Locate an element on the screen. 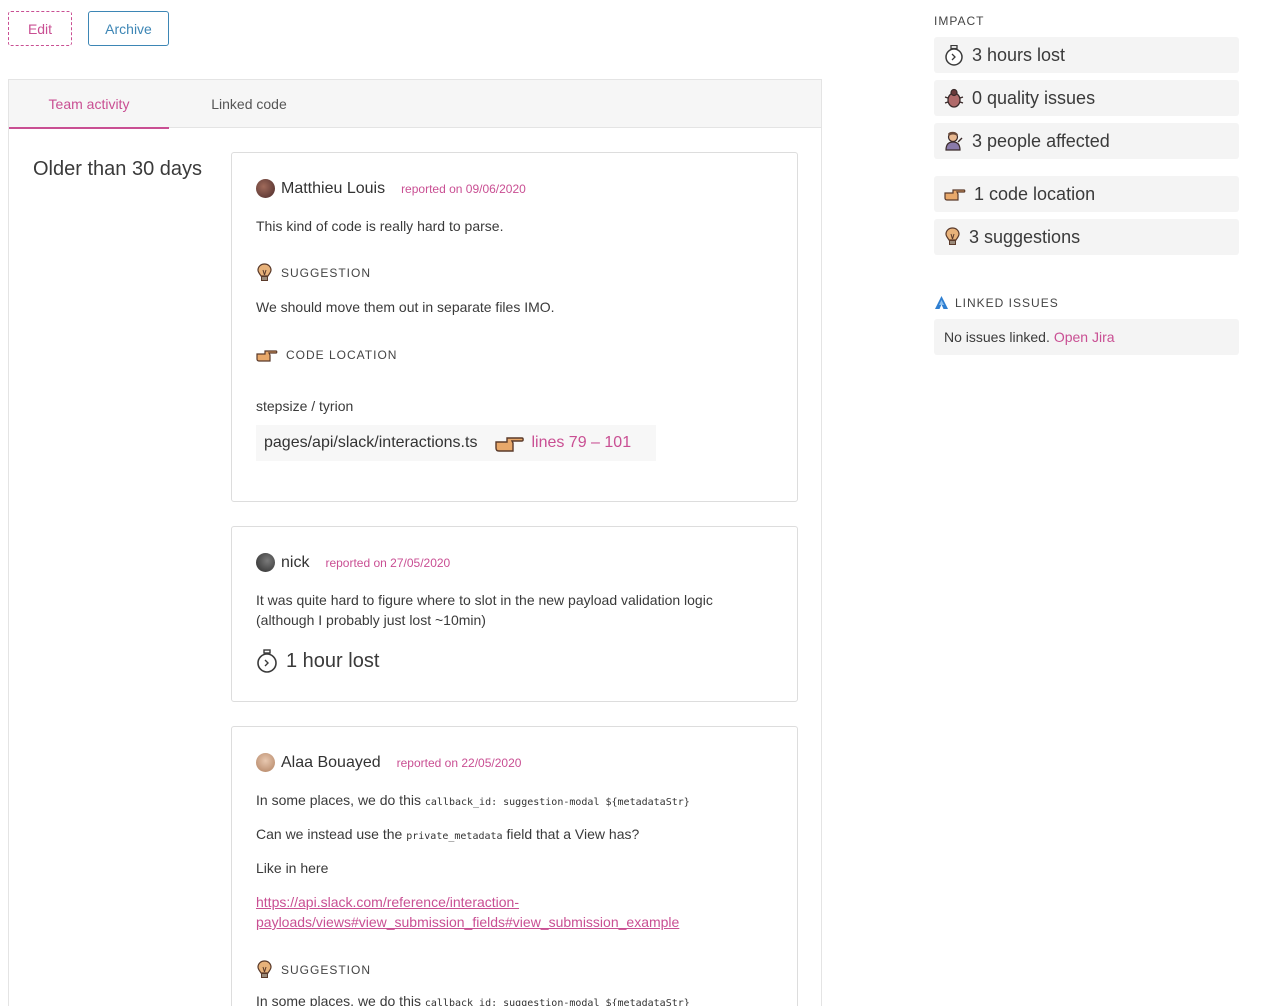 The height and width of the screenshot is (1006, 1288). metric-hours-lost: 3 hours lost is located at coordinates (1086, 55).